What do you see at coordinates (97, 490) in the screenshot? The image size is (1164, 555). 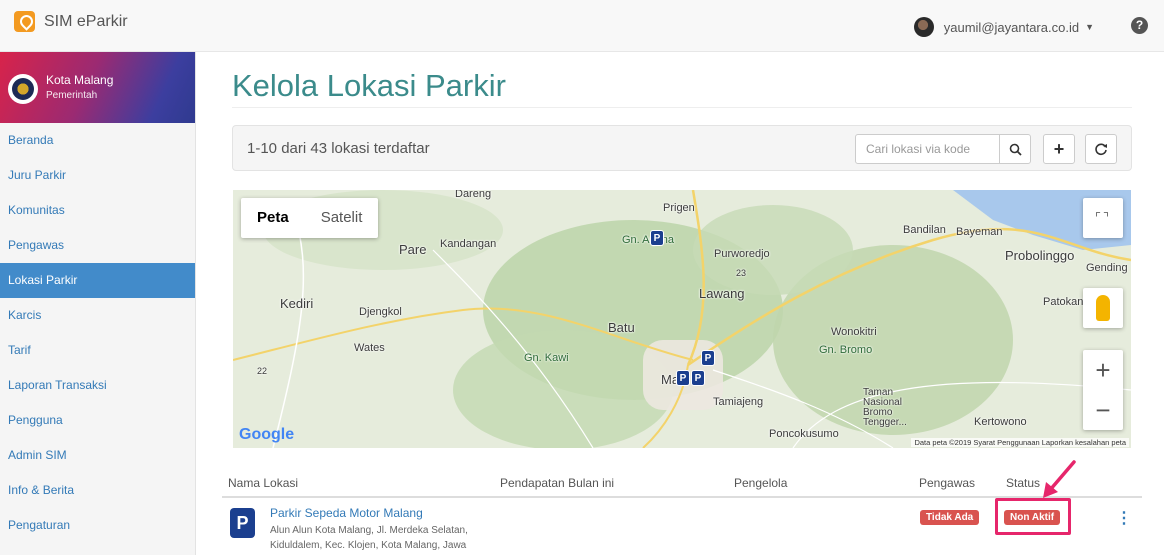 I see `sidebar-item-info-berita: Info & Berita` at bounding box center [97, 490].